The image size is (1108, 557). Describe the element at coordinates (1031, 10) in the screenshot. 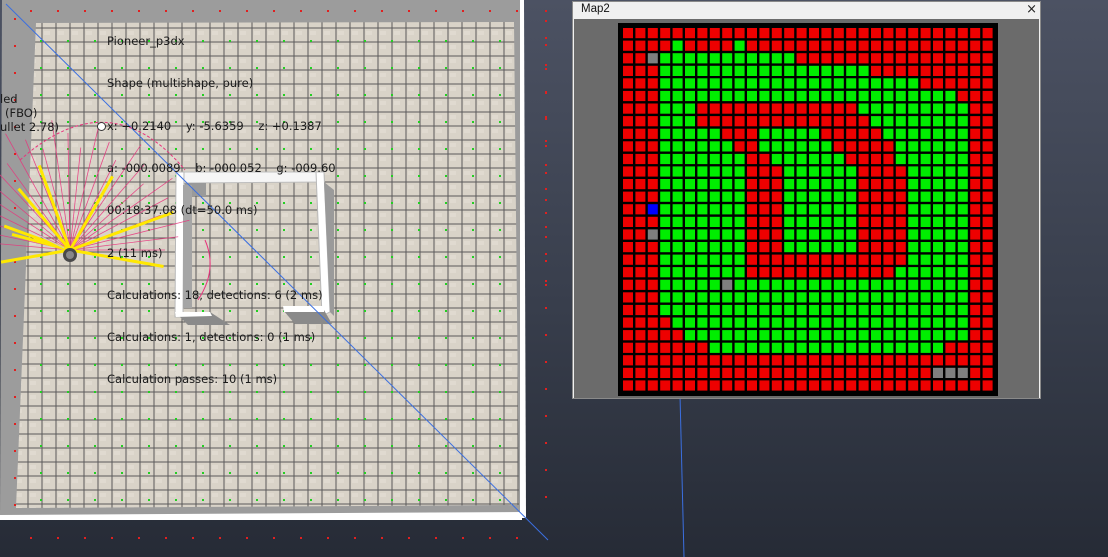

I see `close-icon: ×` at that location.